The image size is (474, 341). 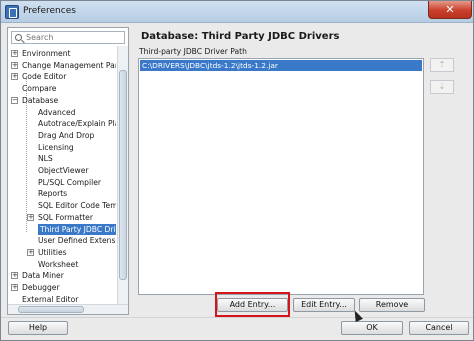 What do you see at coordinates (51, 309) in the screenshot?
I see `tree-horizontal-scroll-thumb` at bounding box center [51, 309].